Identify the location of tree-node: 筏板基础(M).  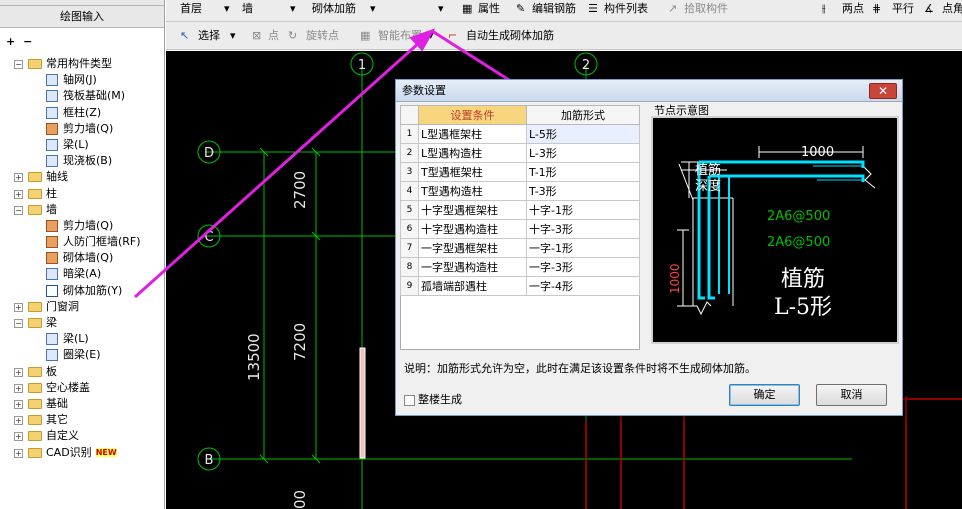
(82, 96).